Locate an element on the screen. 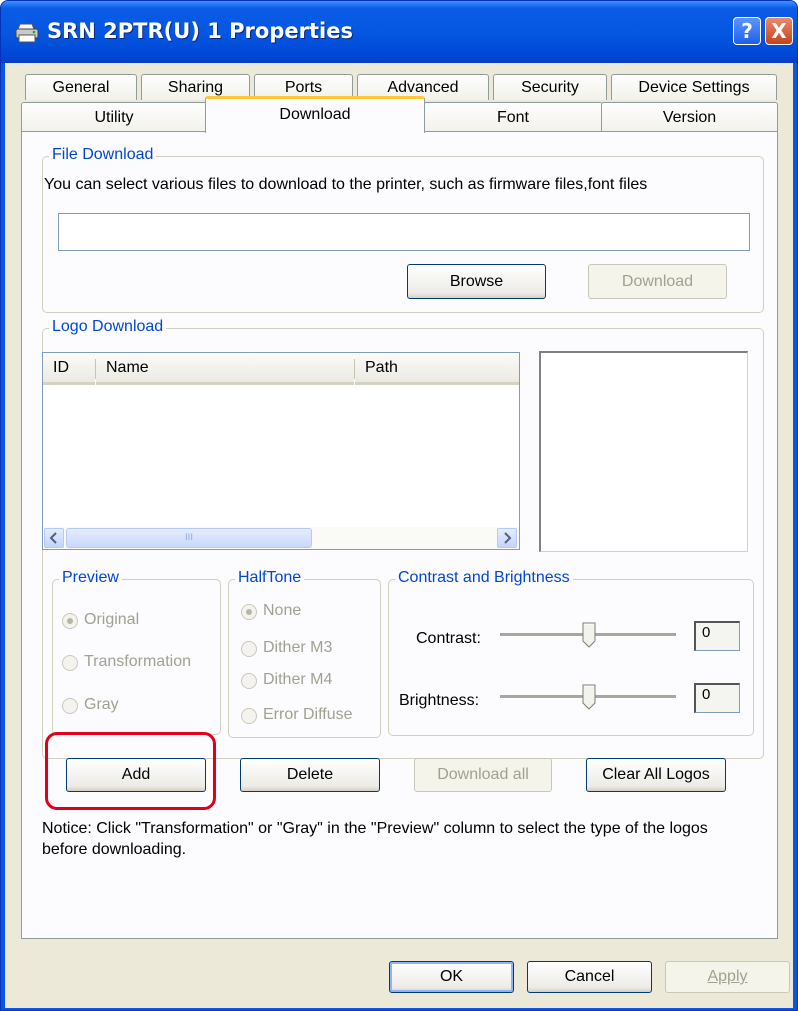 The image size is (798, 1011). halftone-none-radio is located at coordinates (249, 612).